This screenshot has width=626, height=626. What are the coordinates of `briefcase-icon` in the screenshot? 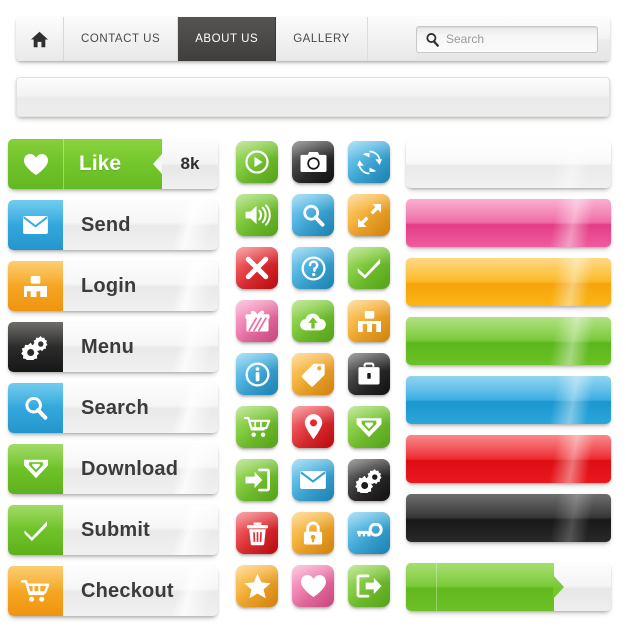 It's located at (369, 374).